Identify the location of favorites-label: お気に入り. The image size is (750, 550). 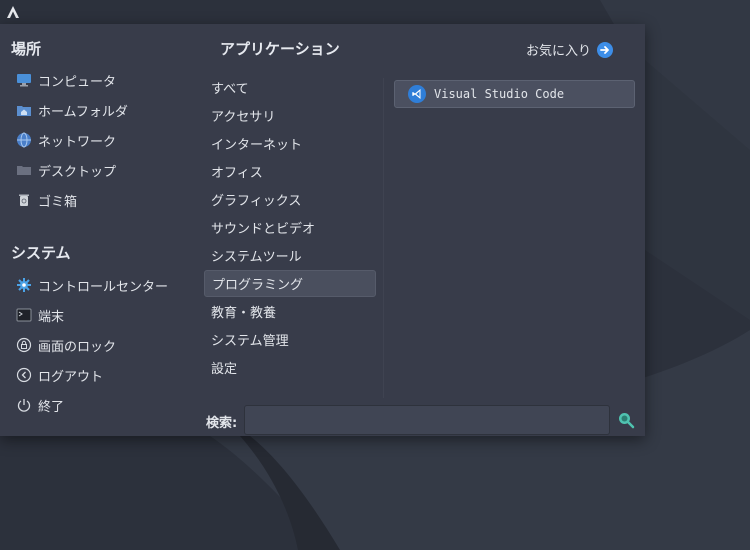
(559, 51).